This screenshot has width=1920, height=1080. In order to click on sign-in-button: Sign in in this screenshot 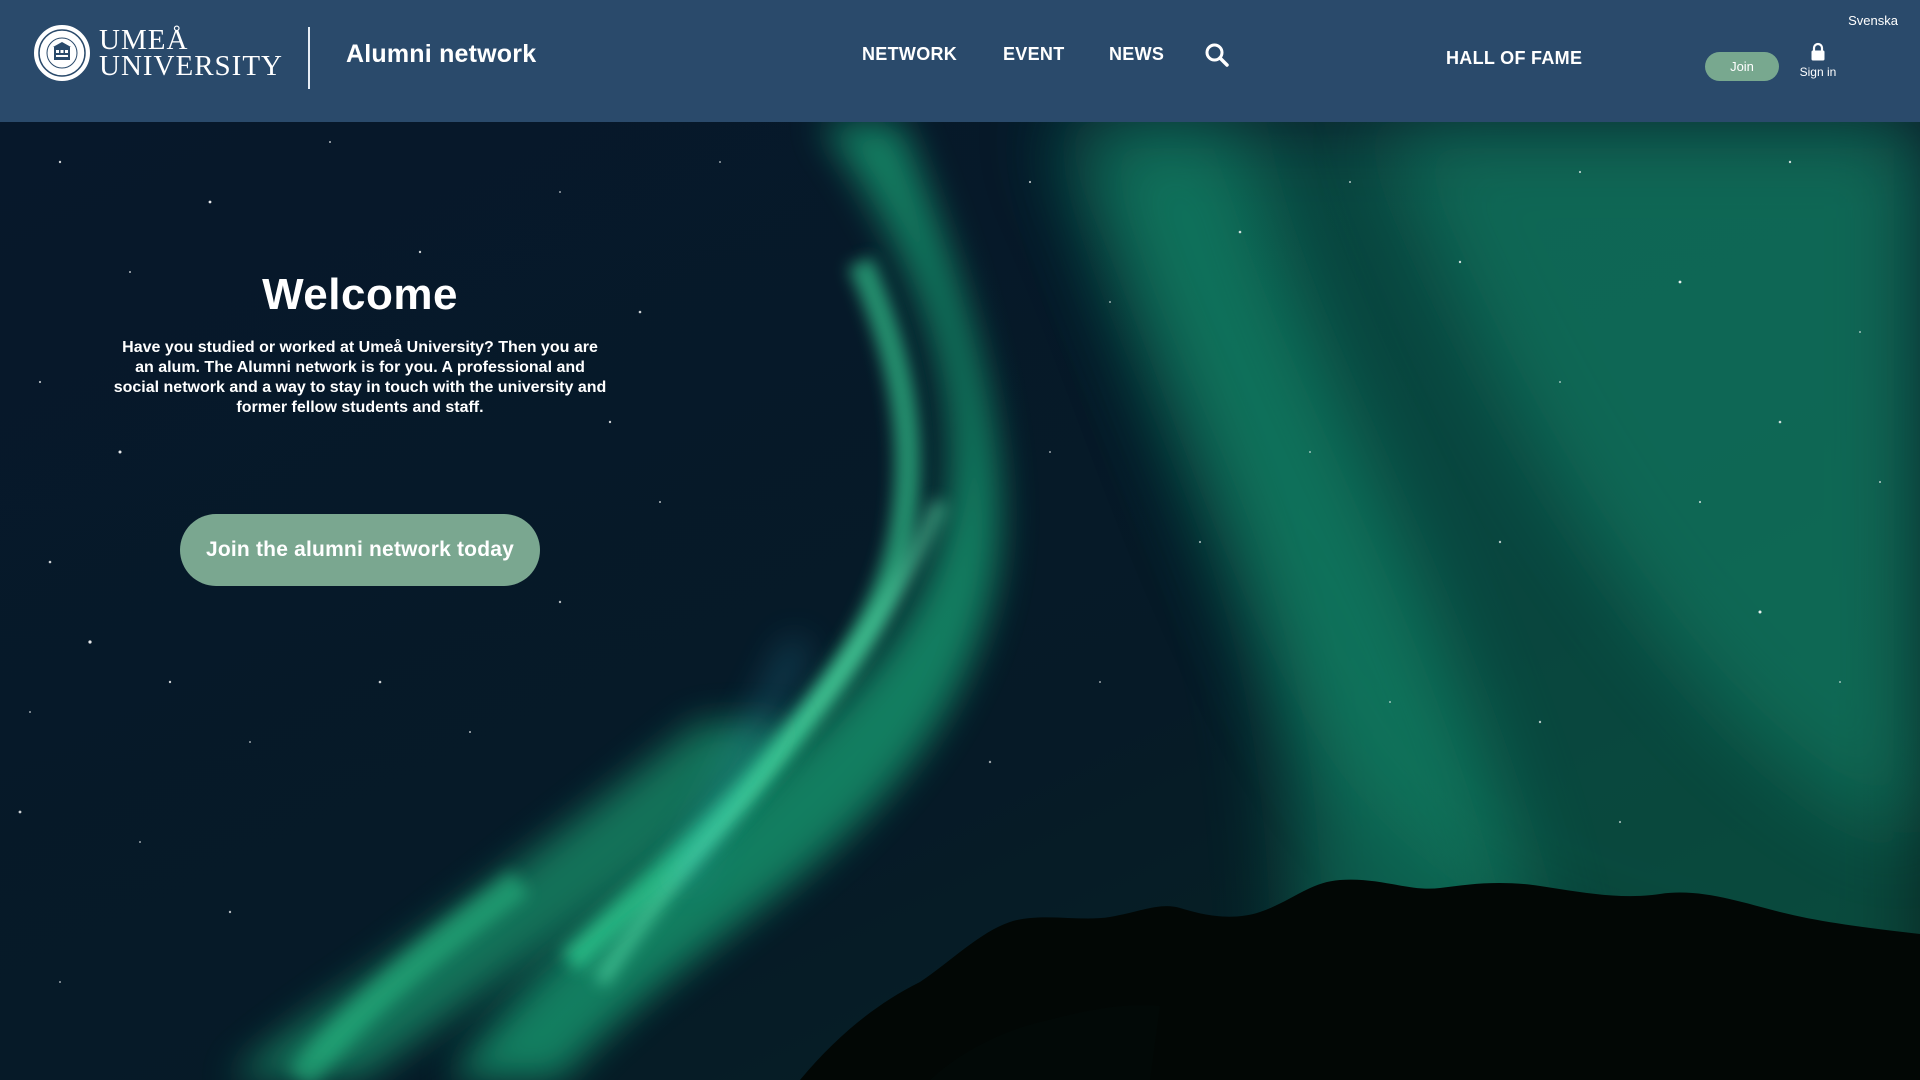, I will do `click(1818, 64)`.